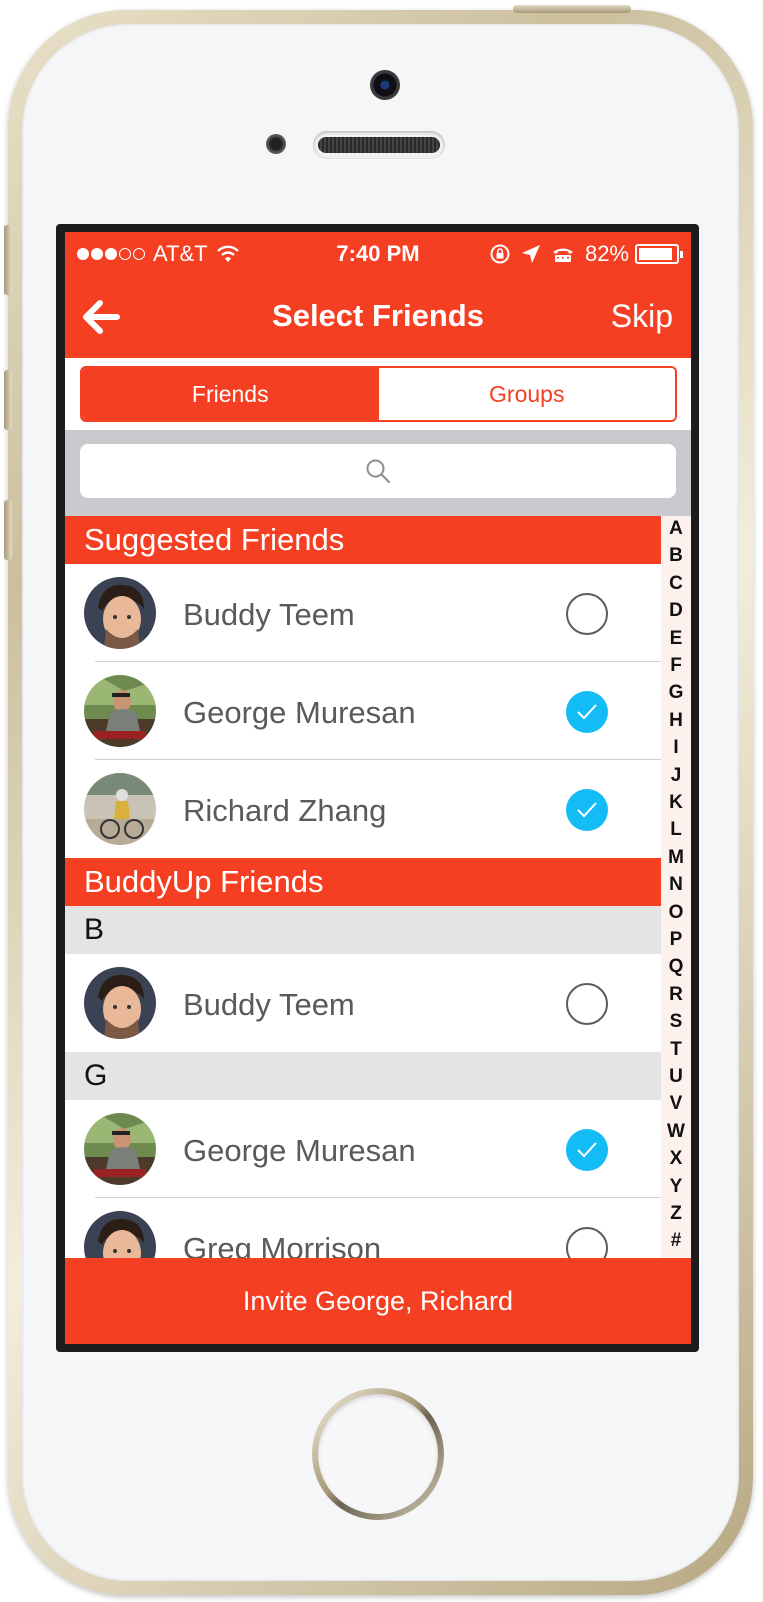 The image size is (763, 1602). I want to click on index-letter: K, so click(676, 803).